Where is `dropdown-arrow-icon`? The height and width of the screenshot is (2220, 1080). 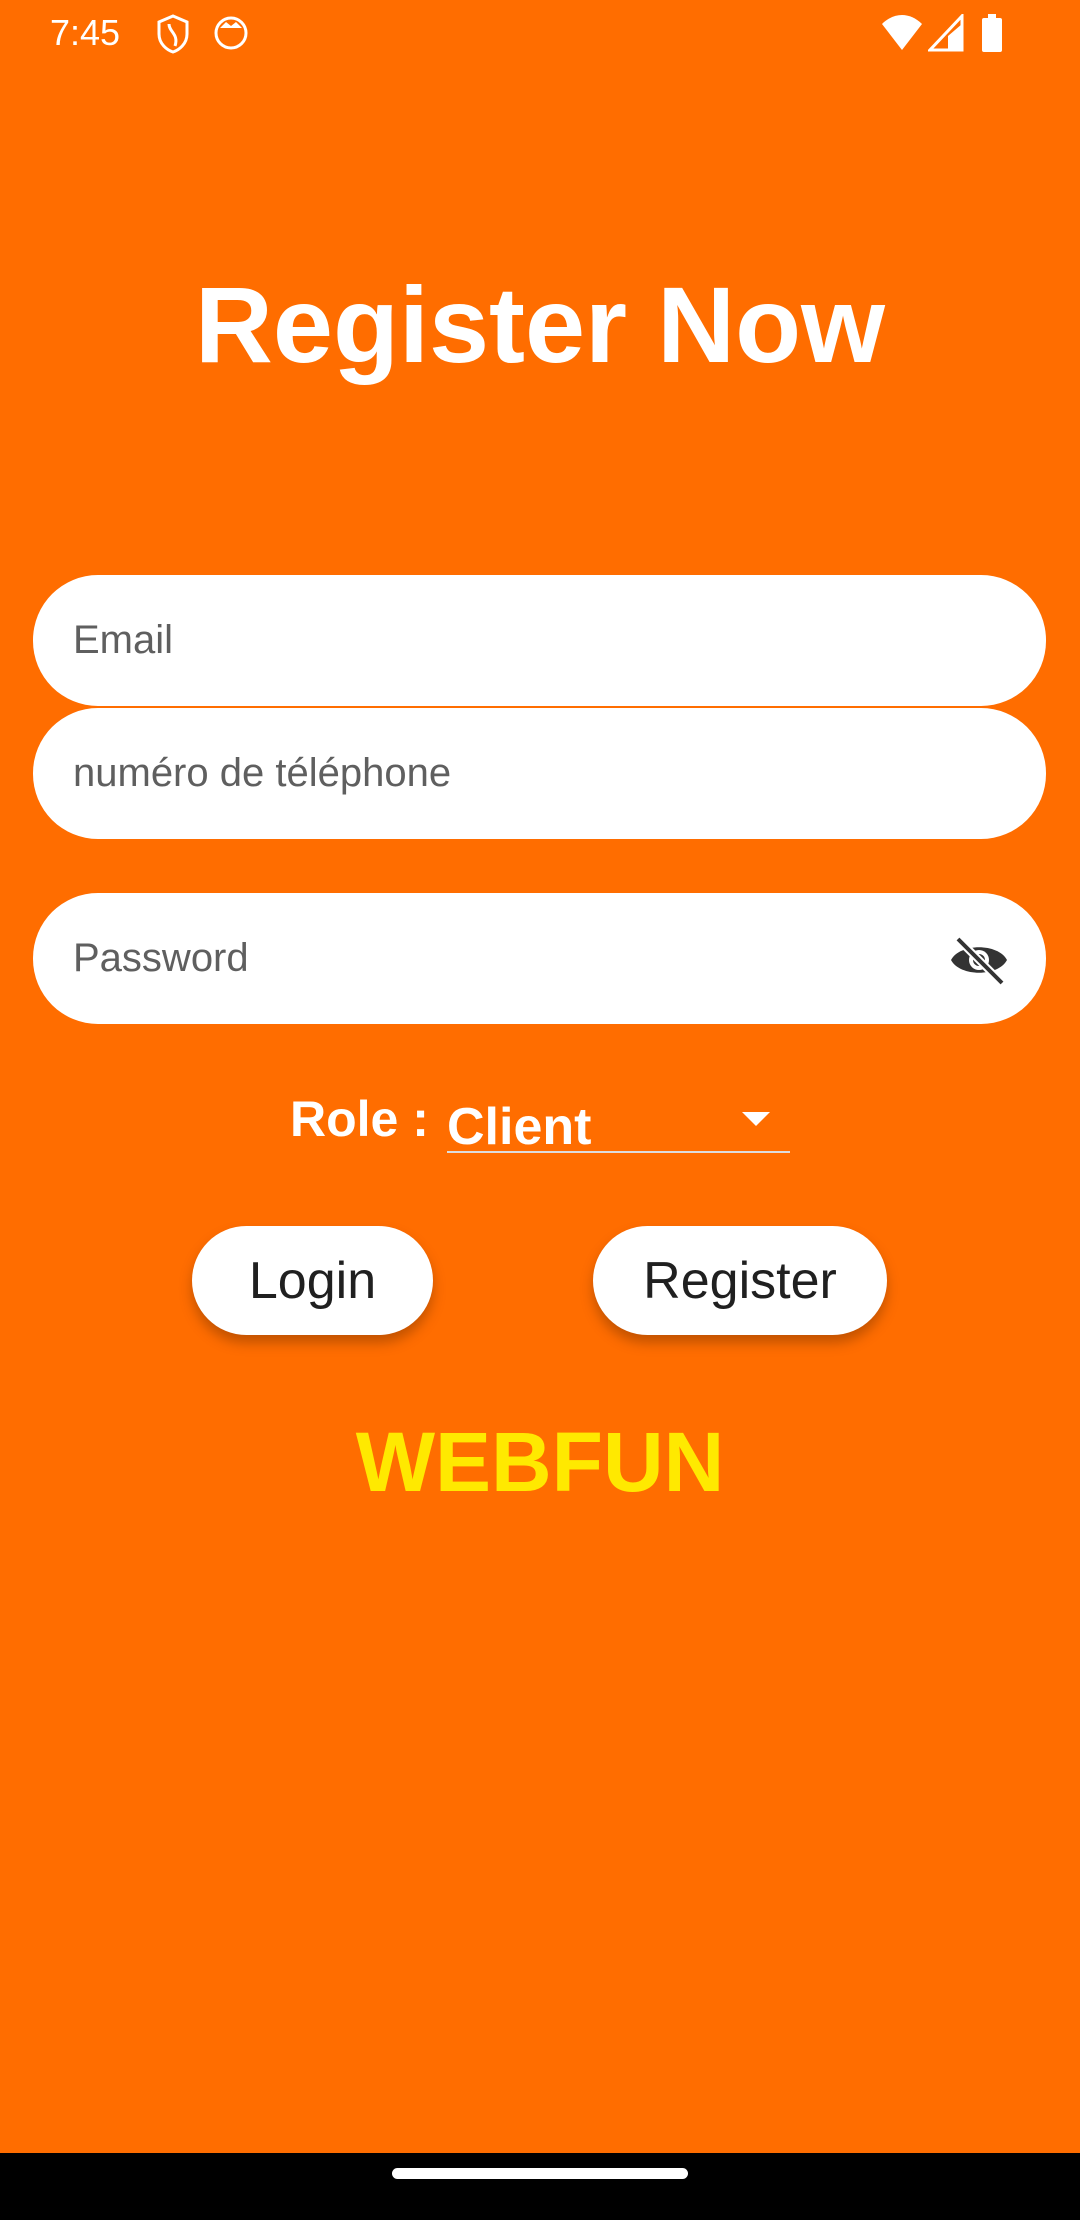
dropdown-arrow-icon is located at coordinates (756, 1119).